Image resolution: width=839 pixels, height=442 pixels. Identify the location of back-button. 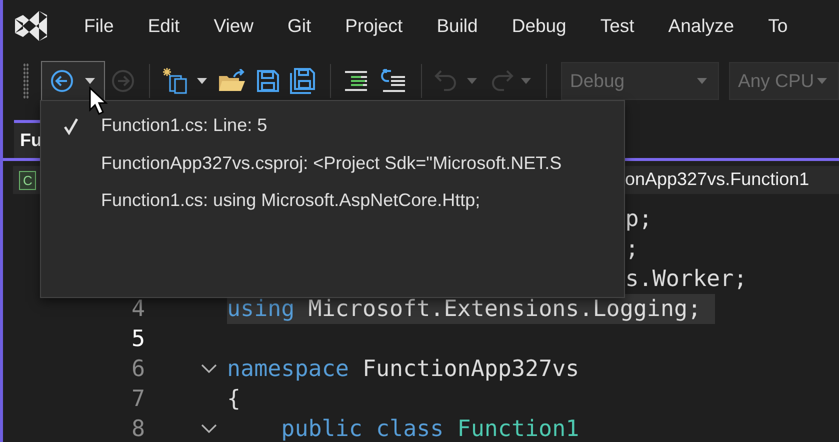
(73, 81).